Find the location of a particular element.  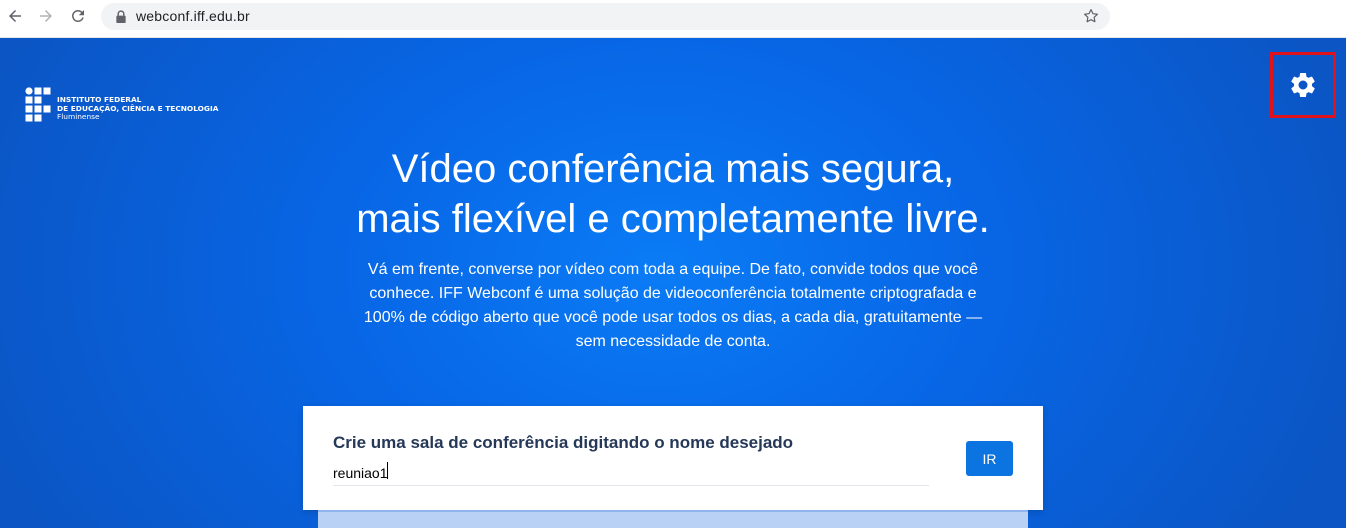

text-caret is located at coordinates (387, 470).